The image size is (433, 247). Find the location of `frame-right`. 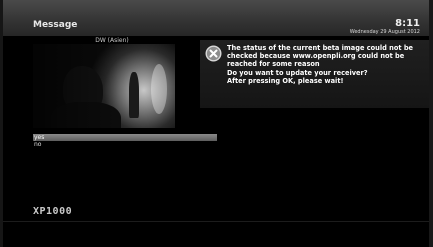

frame-right is located at coordinates (431, 123).